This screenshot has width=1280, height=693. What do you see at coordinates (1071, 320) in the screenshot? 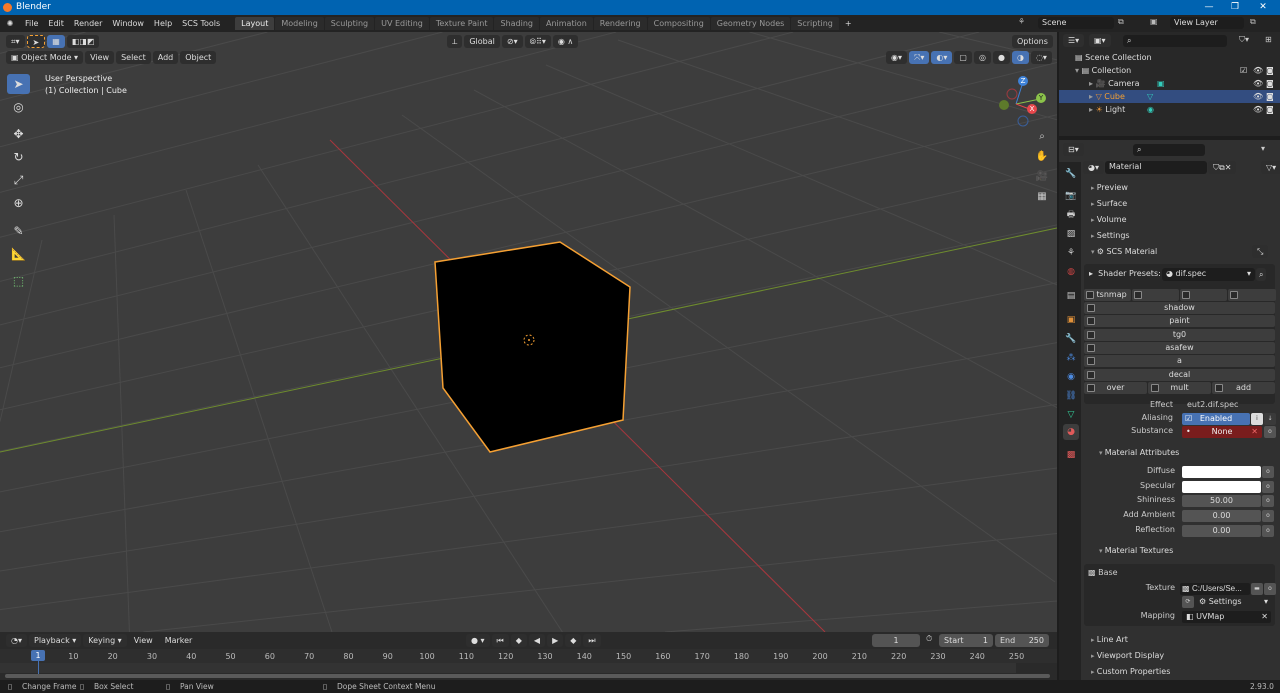
I see `object-tab-icon: ▣` at bounding box center [1071, 320].